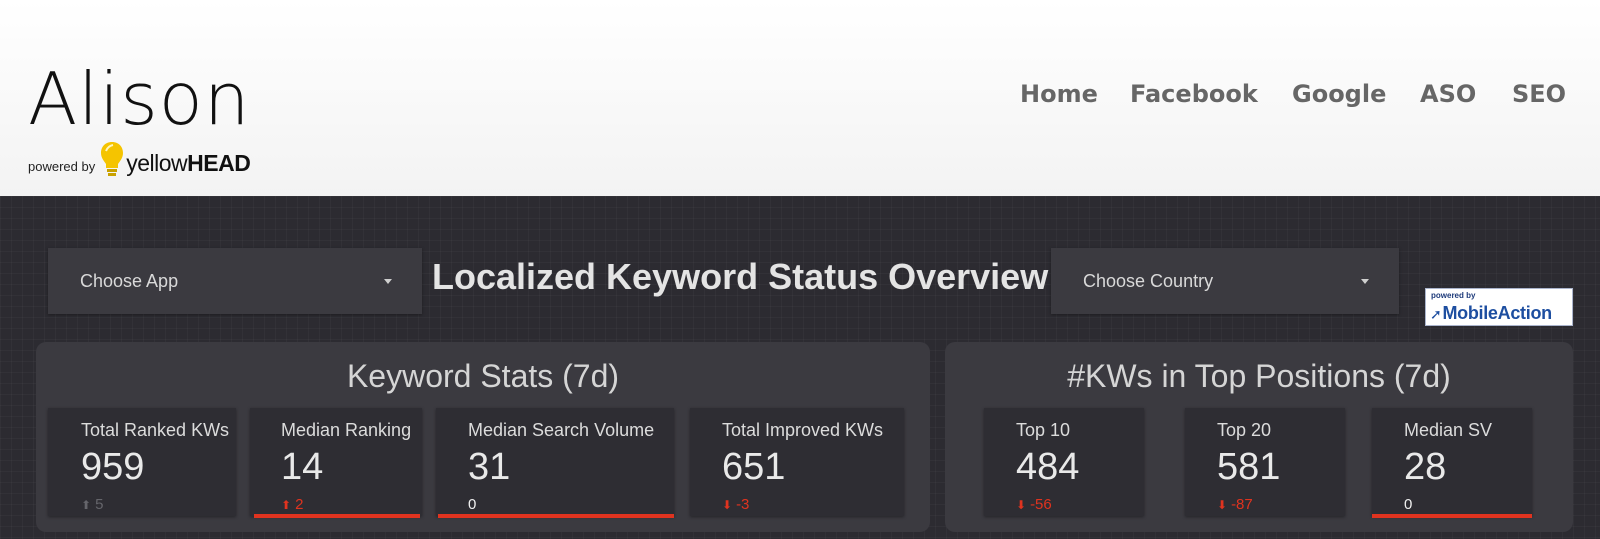 The height and width of the screenshot is (539, 1600). What do you see at coordinates (1259, 376) in the screenshot?
I see `top-positions-title: #KWs in Top Positions (7d)` at bounding box center [1259, 376].